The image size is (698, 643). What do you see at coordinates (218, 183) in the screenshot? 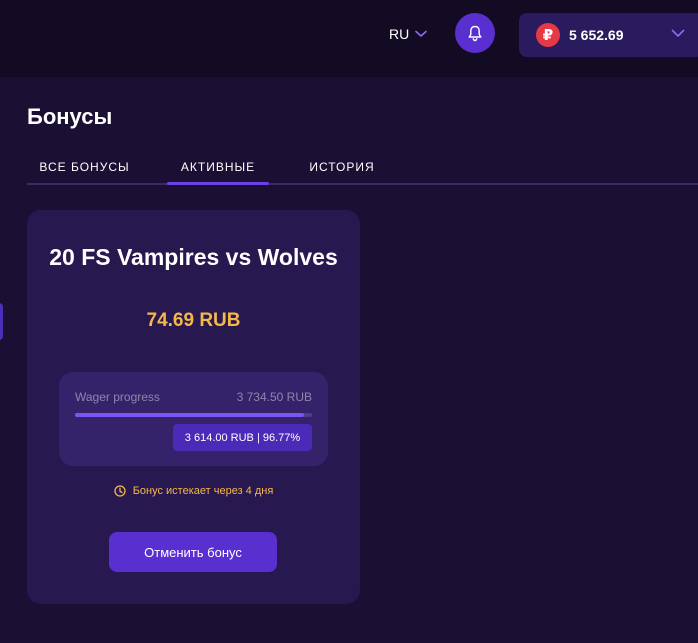
I see `active-tab-indicator` at bounding box center [218, 183].